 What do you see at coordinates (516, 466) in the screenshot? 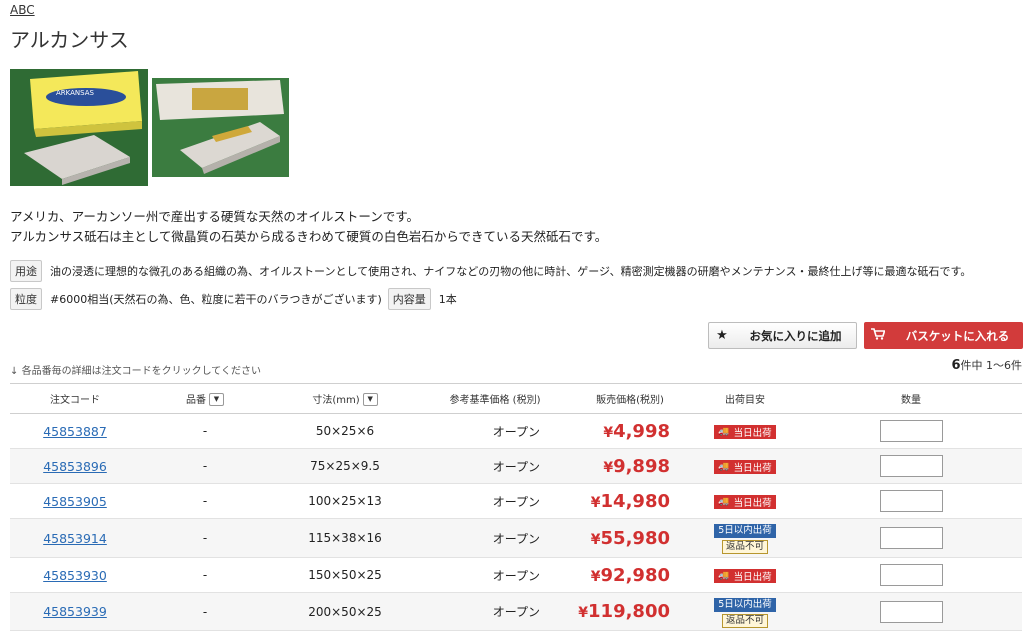
I see `table-row: 45853896-75×25×9.5 オープン ¥9,898 🚚 当日出荷` at bounding box center [516, 466].